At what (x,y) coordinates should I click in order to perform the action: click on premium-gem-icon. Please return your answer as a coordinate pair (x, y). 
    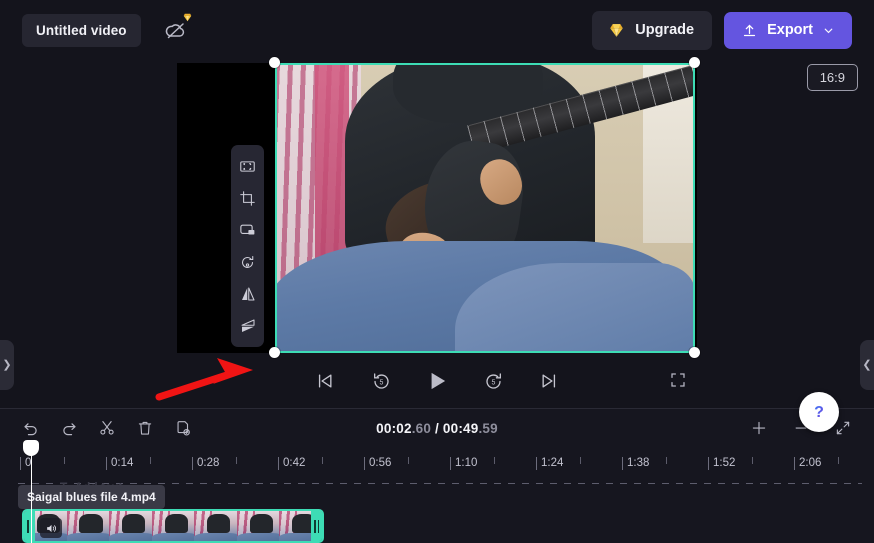
    Looking at the image, I should click on (187, 17).